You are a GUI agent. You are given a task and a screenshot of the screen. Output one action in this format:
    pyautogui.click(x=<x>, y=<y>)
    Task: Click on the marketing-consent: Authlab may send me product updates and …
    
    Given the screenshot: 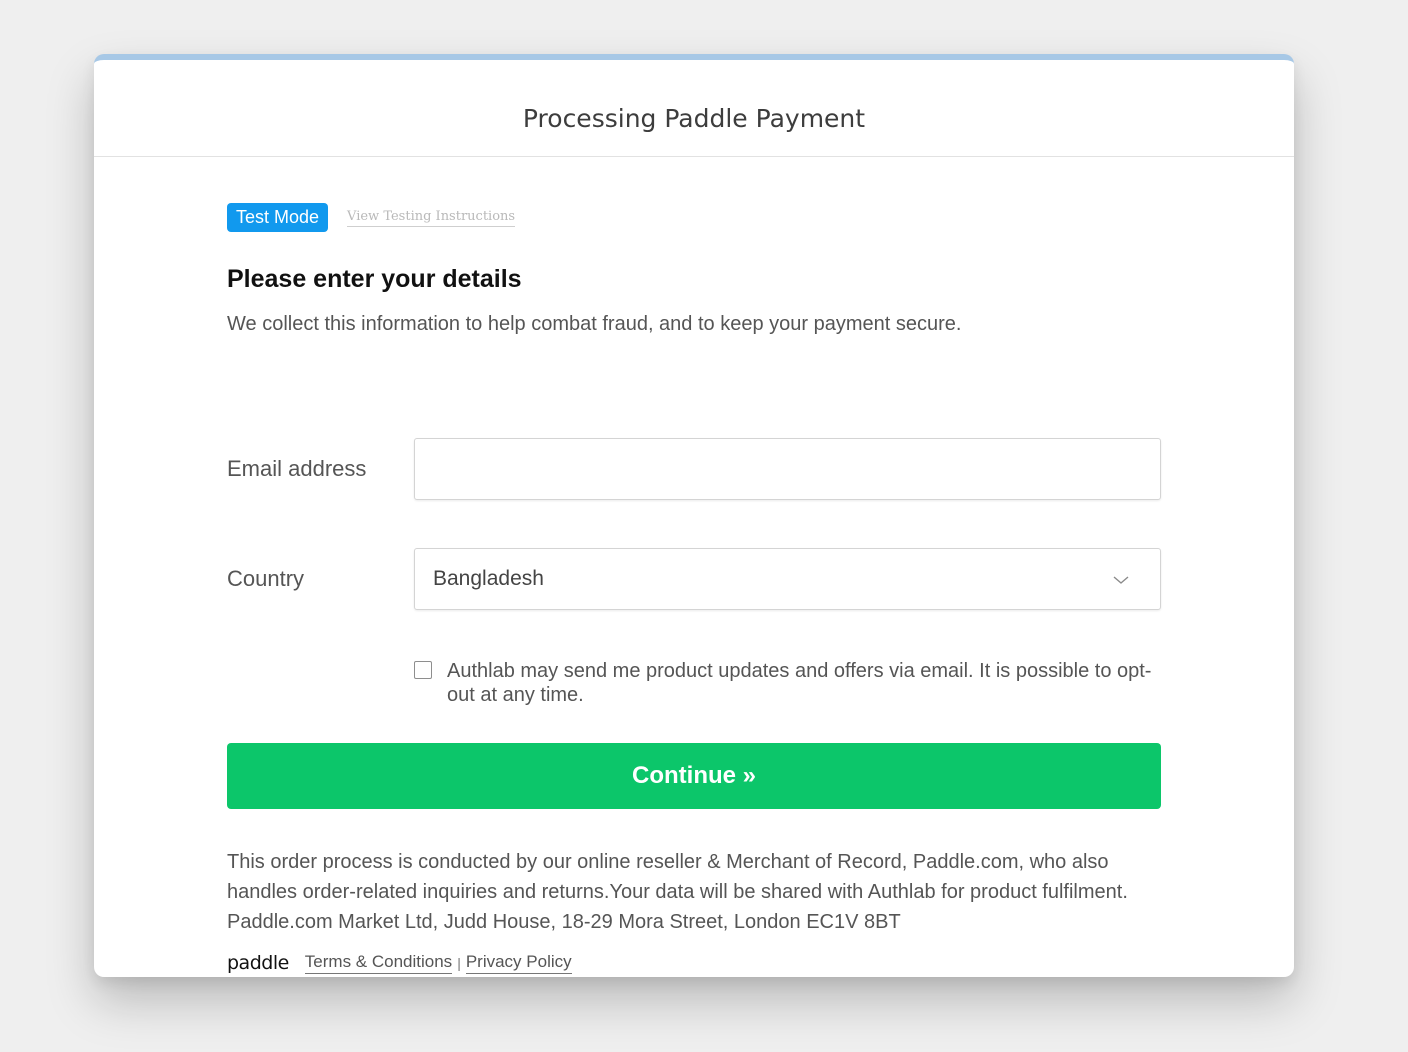 What is the action you would take?
    pyautogui.click(x=787, y=683)
    